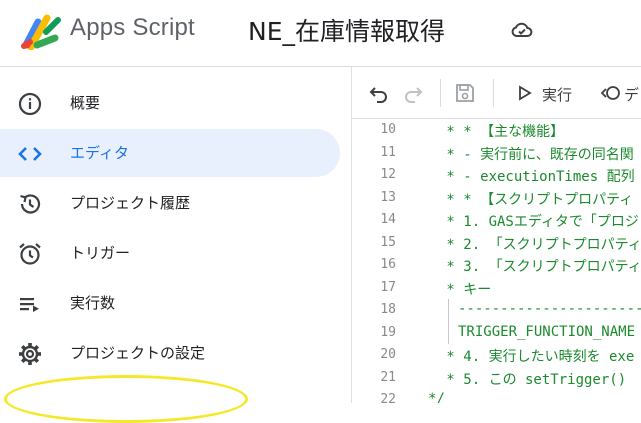 This screenshot has height=423, width=641. Describe the element at coordinates (539, 267) in the screenshot. I see `code-text: * 3. 「スクリプトプロパティ` at that location.